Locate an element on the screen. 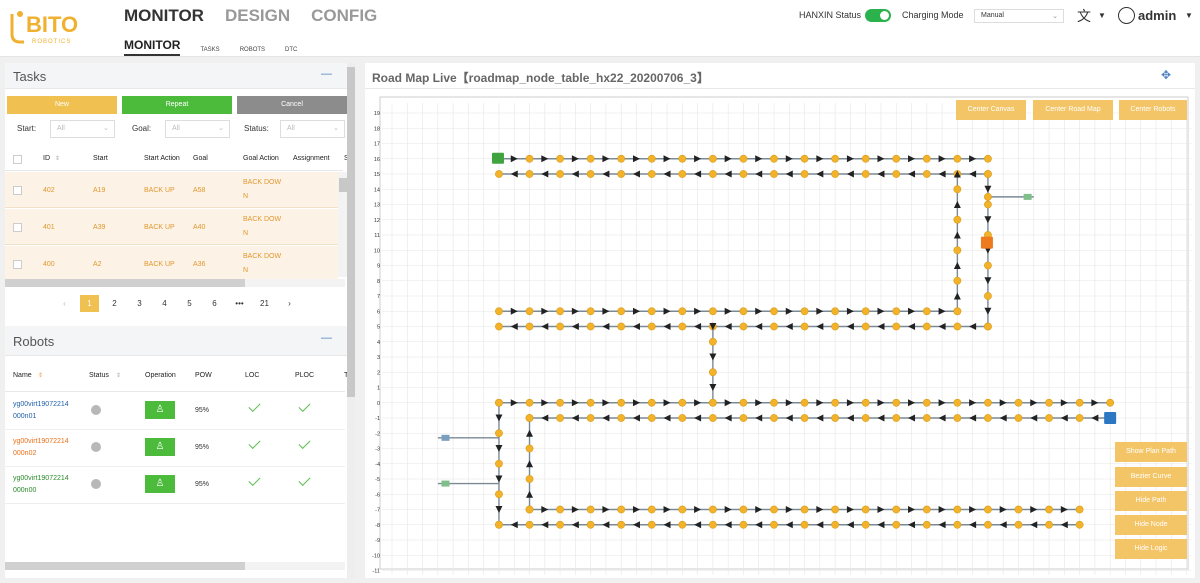 The width and height of the screenshot is (1200, 583). page-1: 1 is located at coordinates (89, 303).